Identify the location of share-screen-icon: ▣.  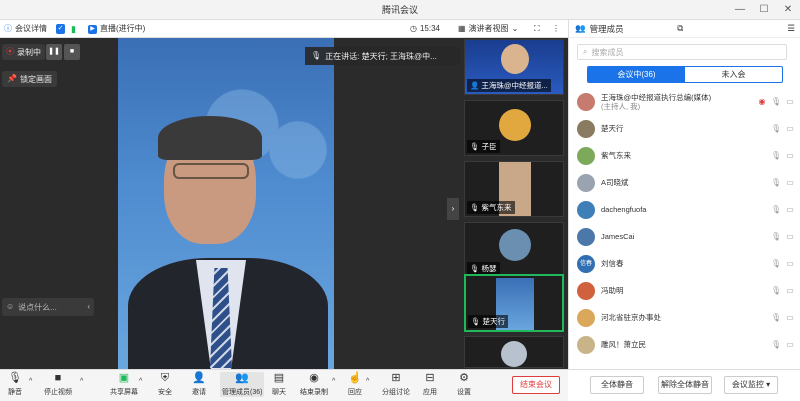
(124, 378).